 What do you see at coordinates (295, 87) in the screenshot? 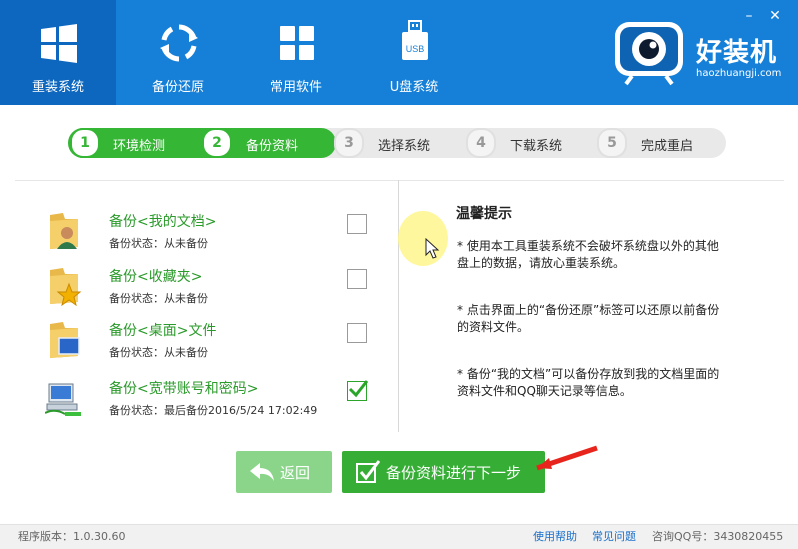
I see `tab-label: 常用软件` at bounding box center [295, 87].